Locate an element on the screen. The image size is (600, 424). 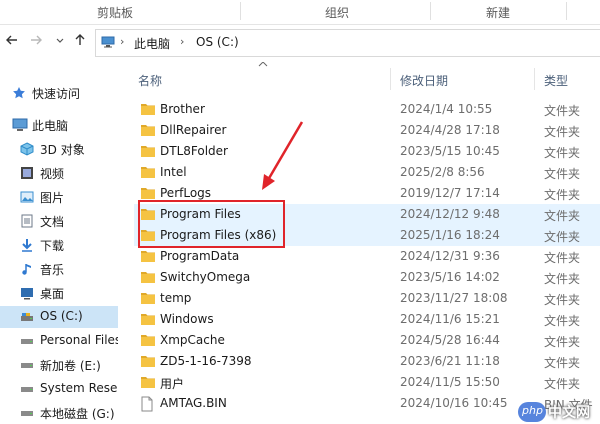
file-name: SwitchyOmega is located at coordinates (205, 277).